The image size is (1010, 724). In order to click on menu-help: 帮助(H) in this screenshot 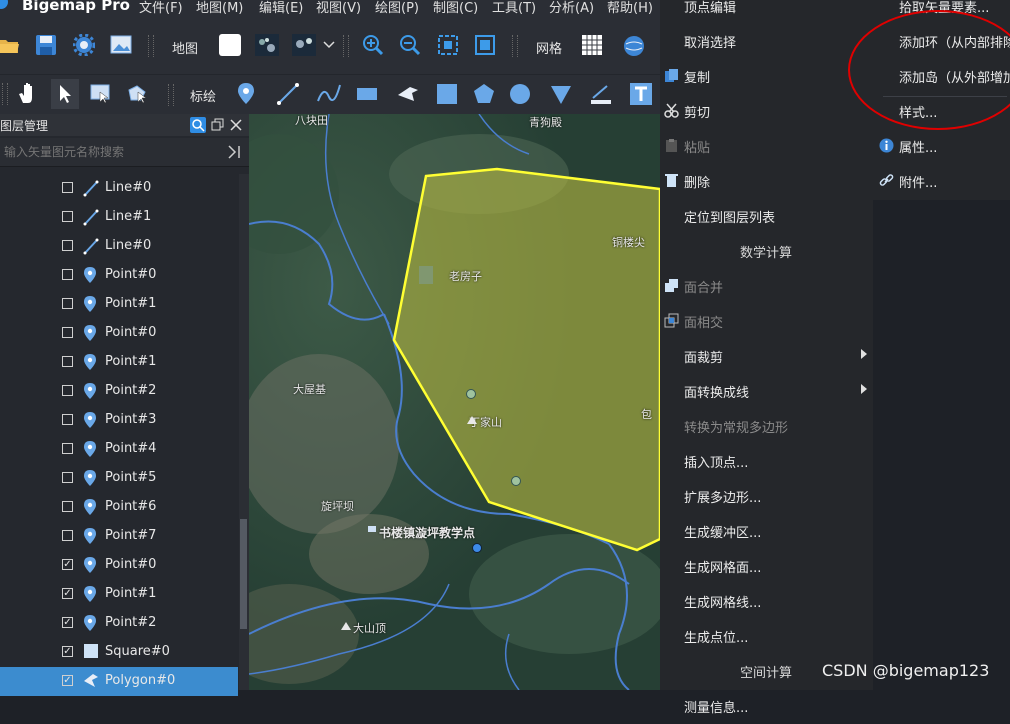, I will do `click(630, 8)`.